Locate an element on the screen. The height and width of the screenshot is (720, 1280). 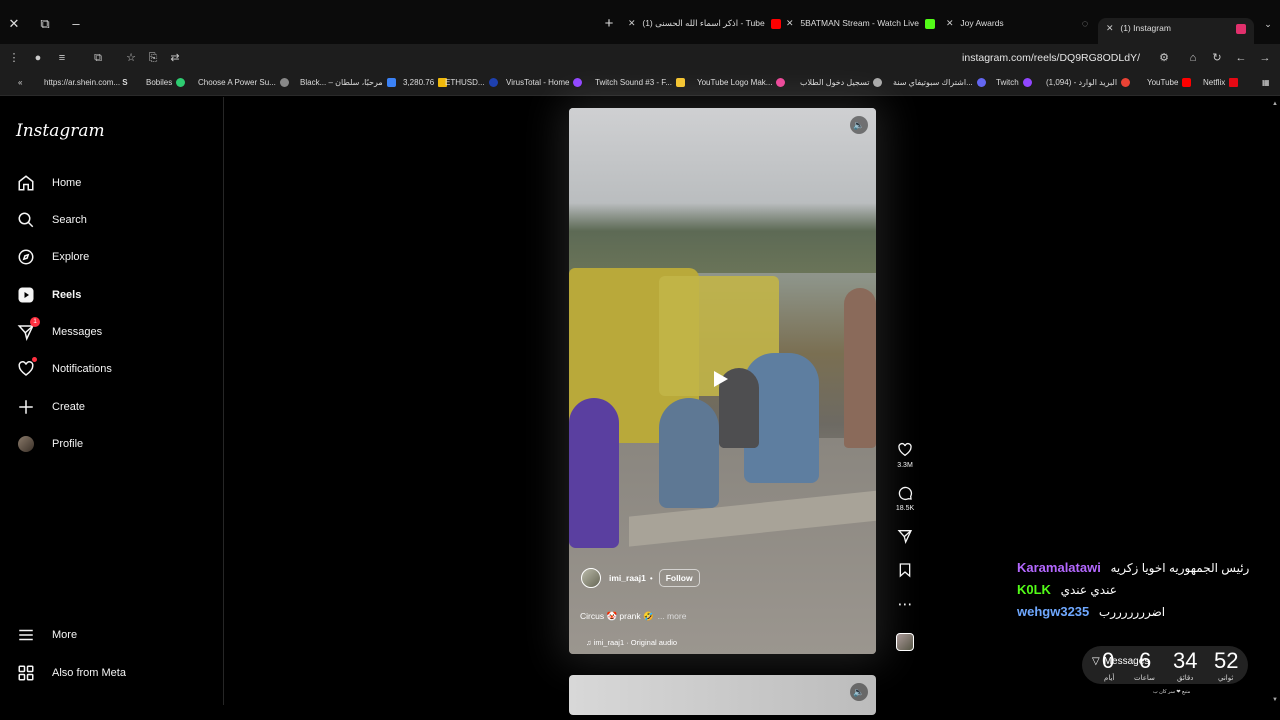
extensions-icon: ⧉ is located at coordinates (98, 58).